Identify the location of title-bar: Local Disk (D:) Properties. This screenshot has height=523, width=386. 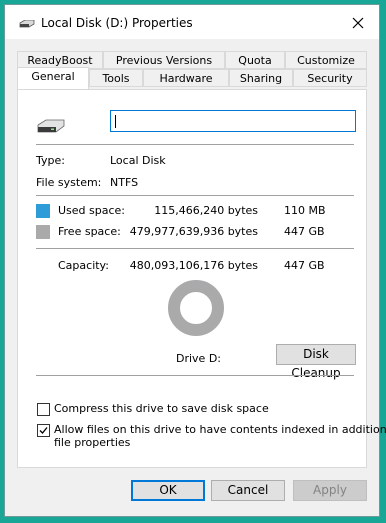
(192, 22).